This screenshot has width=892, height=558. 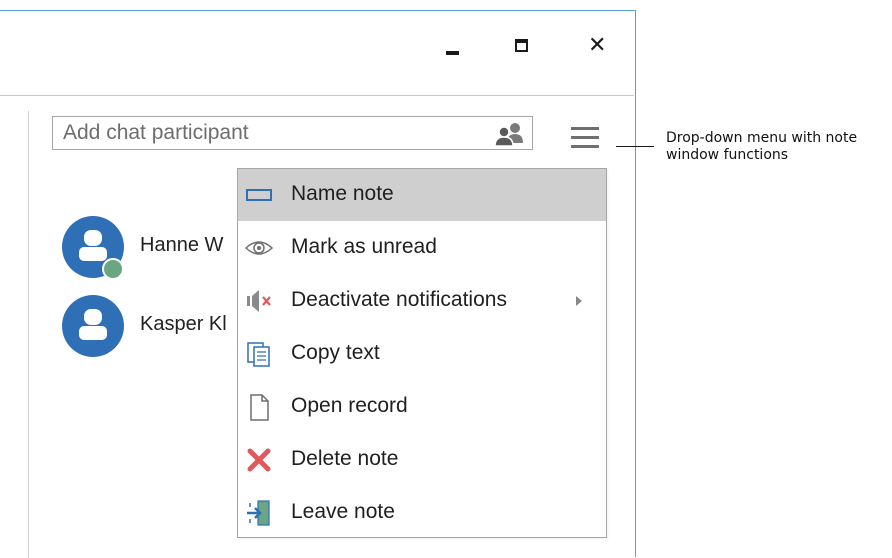 I want to click on menu-item-label: Copy text, so click(x=335, y=352).